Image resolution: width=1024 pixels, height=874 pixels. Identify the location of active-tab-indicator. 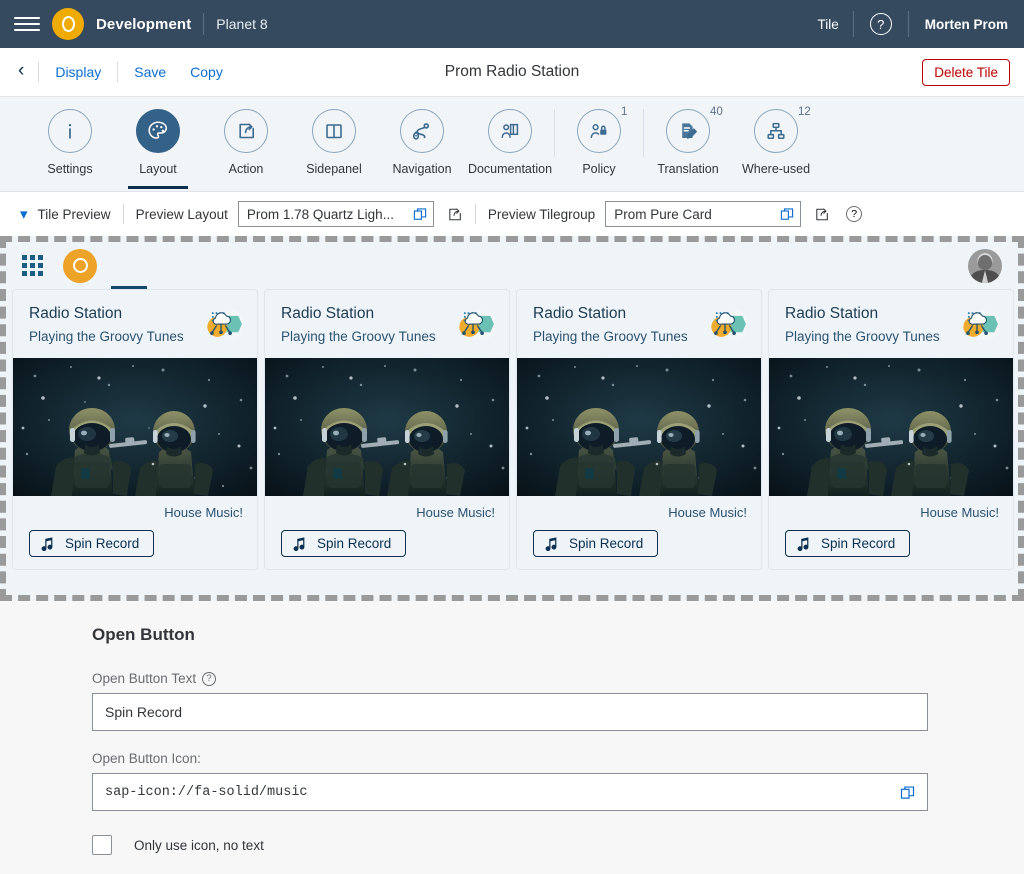
(129, 287).